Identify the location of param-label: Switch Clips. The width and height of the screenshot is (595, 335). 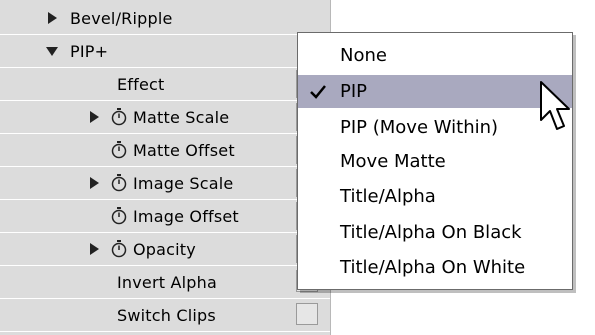
(166, 315).